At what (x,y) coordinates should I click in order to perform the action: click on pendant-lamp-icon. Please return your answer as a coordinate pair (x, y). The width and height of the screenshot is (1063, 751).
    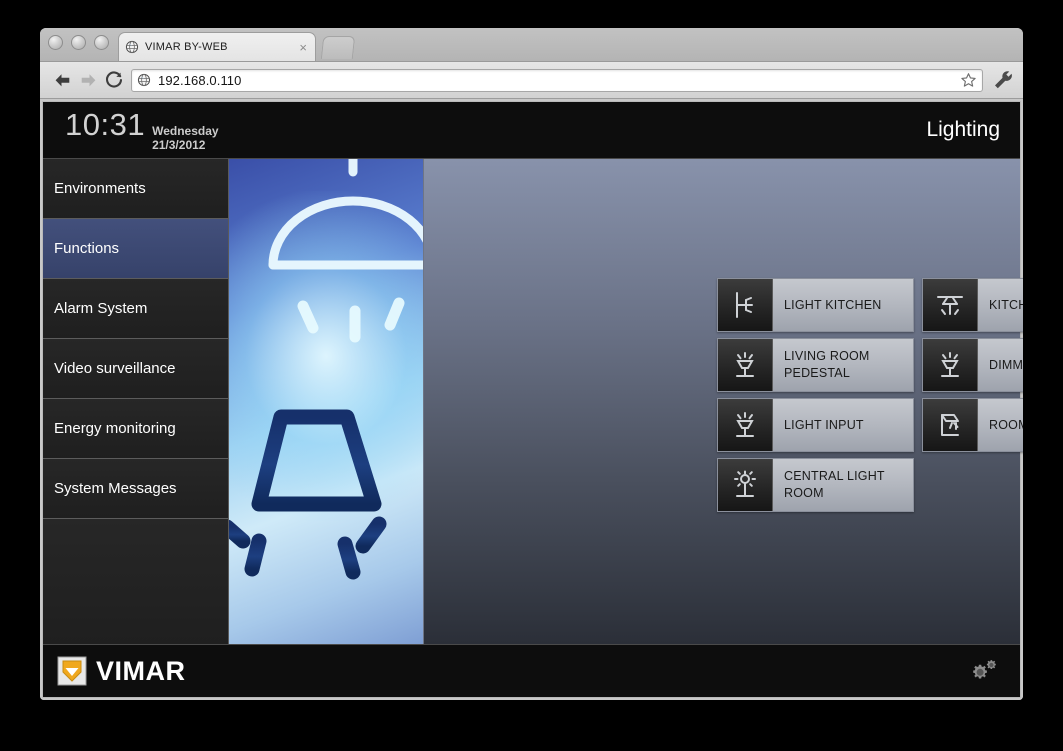
    Looking at the image, I should click on (345, 214).